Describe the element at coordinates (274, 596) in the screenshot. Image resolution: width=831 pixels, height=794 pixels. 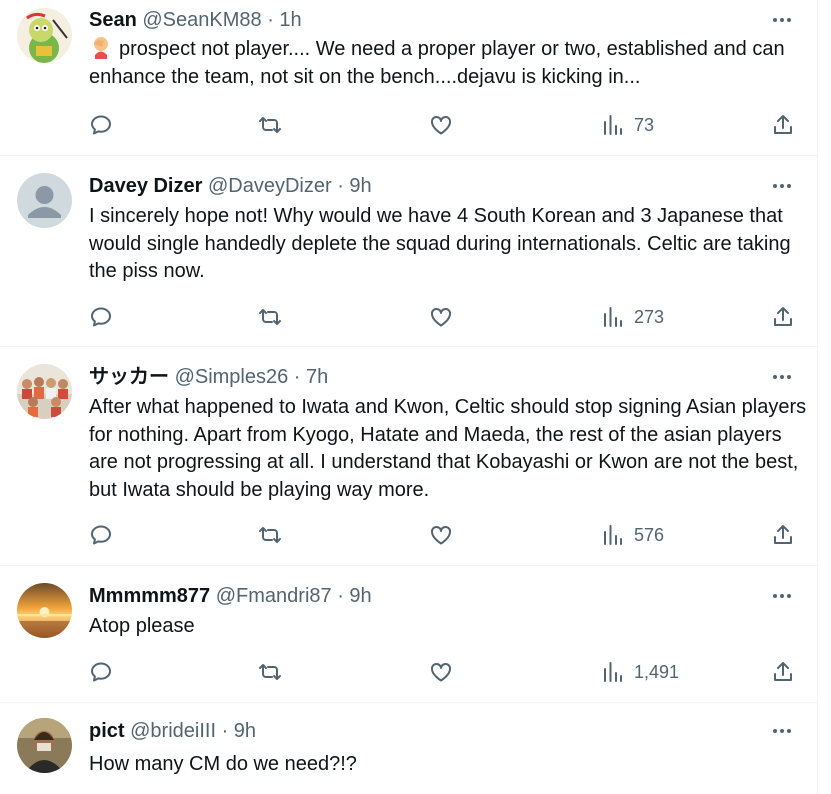
I see `handle: @Fmandri87` at that location.